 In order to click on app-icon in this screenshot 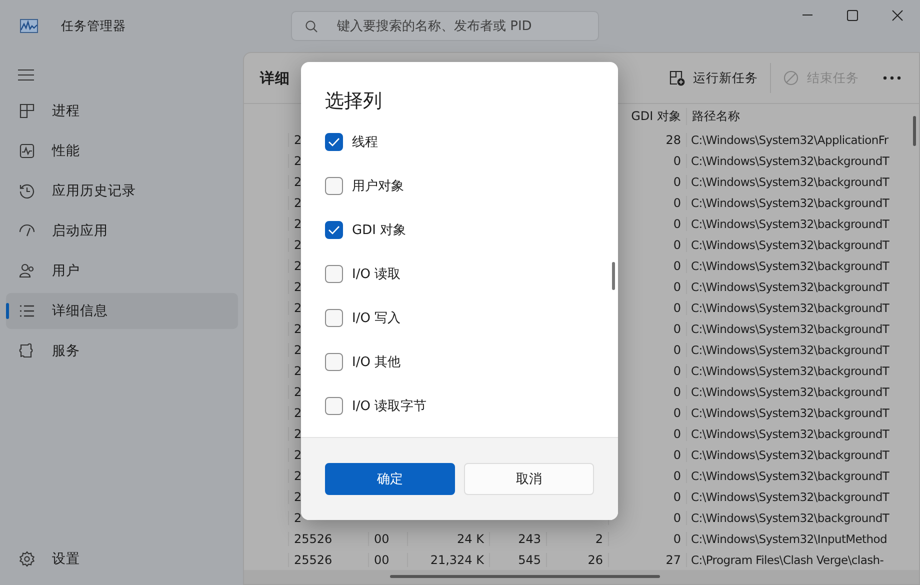, I will do `click(29, 26)`.